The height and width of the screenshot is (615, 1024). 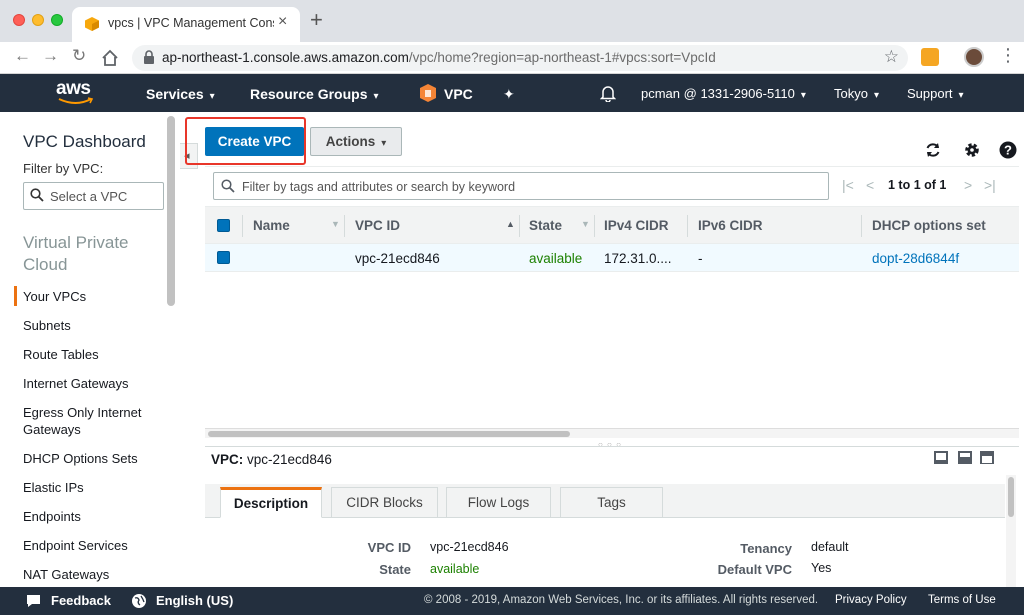 I want to click on terms-of-use-link: Terms of Use, so click(x=962, y=600).